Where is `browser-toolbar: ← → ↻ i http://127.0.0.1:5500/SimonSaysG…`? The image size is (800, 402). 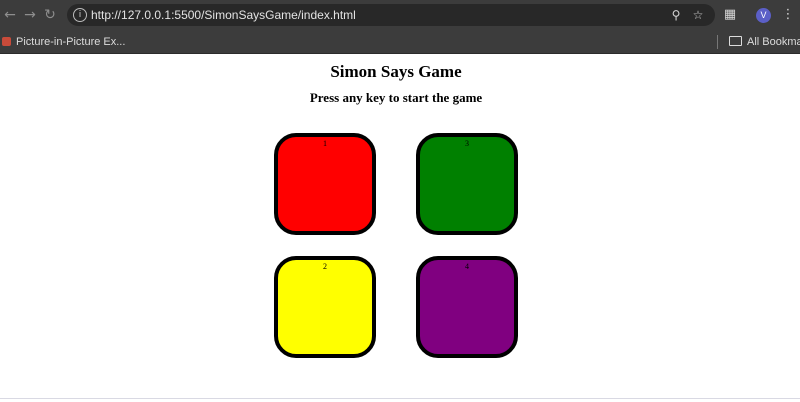
browser-toolbar: ← → ↻ i http://127.0.0.1:5500/SimonSaysG… is located at coordinates (400, 15).